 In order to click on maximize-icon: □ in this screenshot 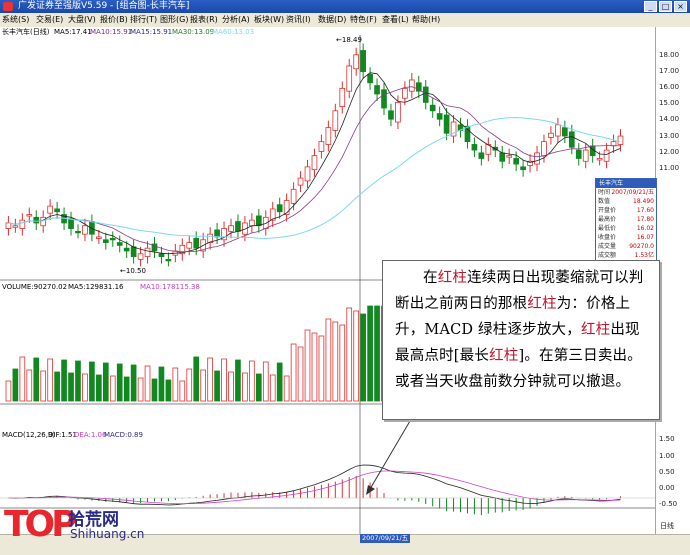, I will do `click(665, 6)`.